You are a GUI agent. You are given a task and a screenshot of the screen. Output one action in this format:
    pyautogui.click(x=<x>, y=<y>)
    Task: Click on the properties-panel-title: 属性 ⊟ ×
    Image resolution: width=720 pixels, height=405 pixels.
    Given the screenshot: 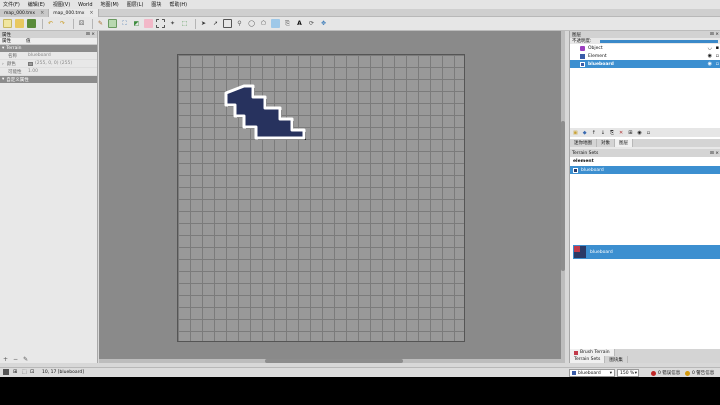 What is the action you would take?
    pyautogui.click(x=48, y=34)
    